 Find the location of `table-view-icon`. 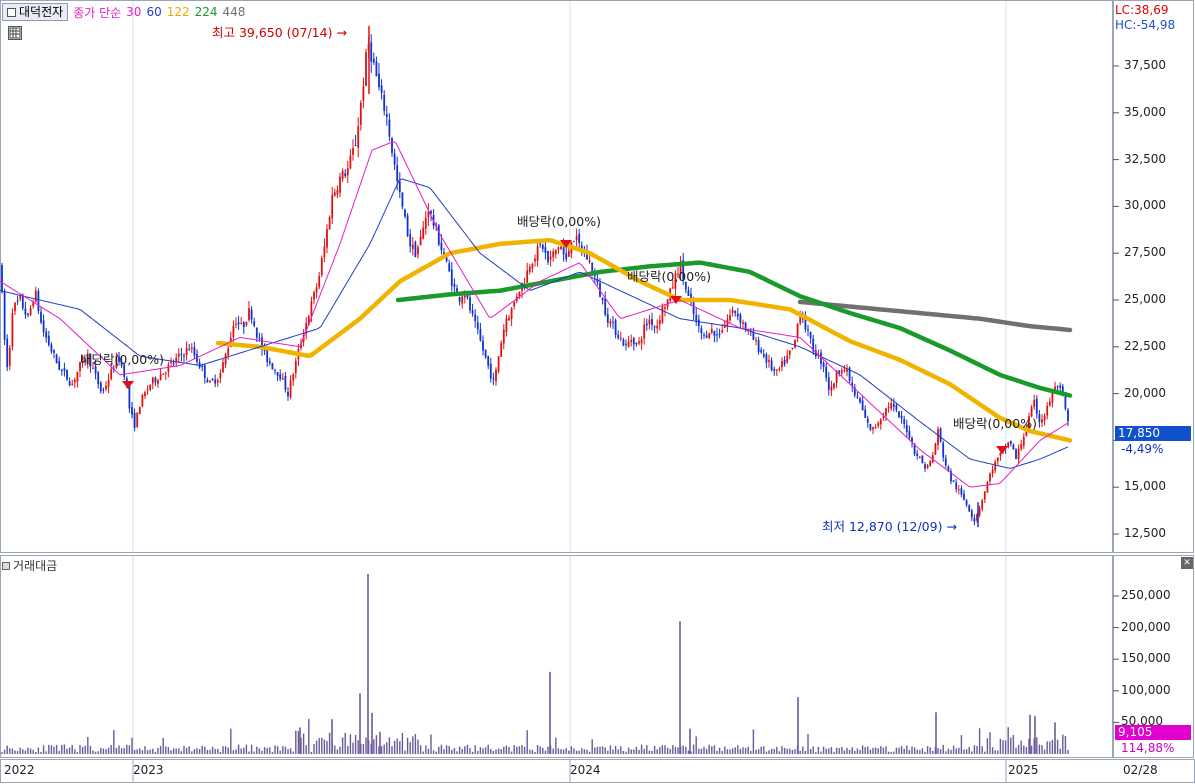

table-view-icon is located at coordinates (15, 33).